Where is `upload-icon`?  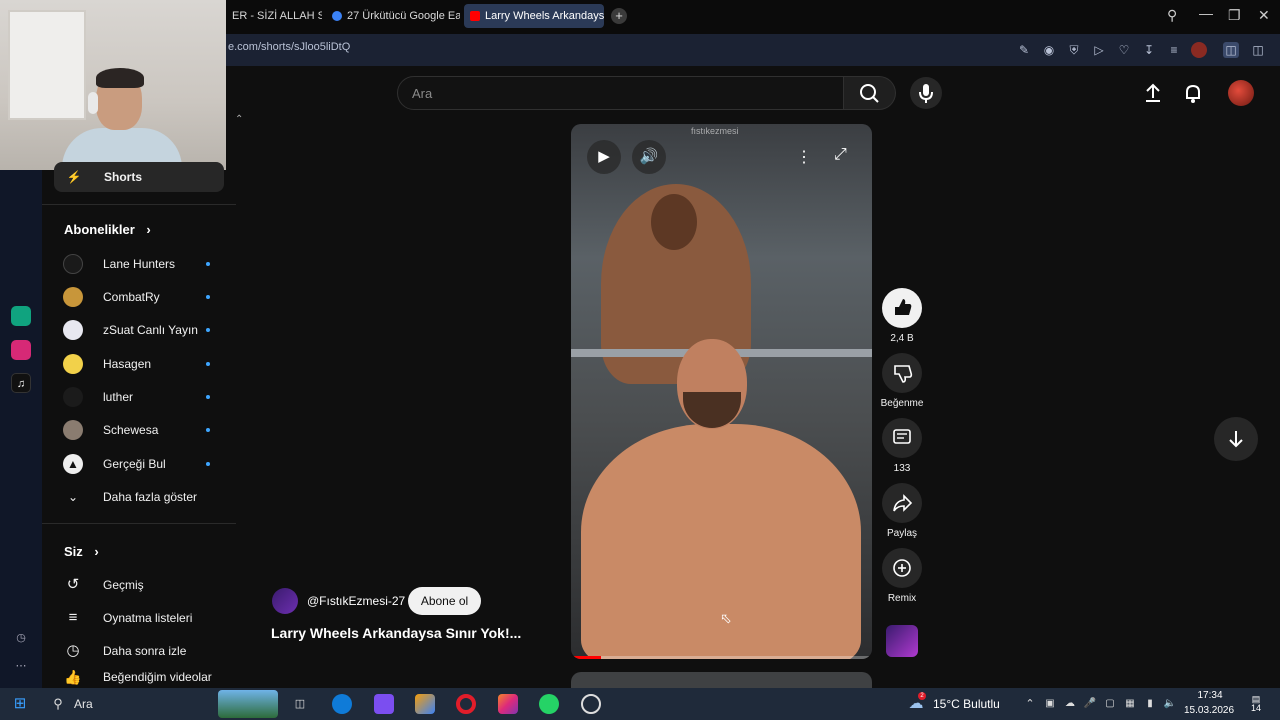 upload-icon is located at coordinates (1153, 95).